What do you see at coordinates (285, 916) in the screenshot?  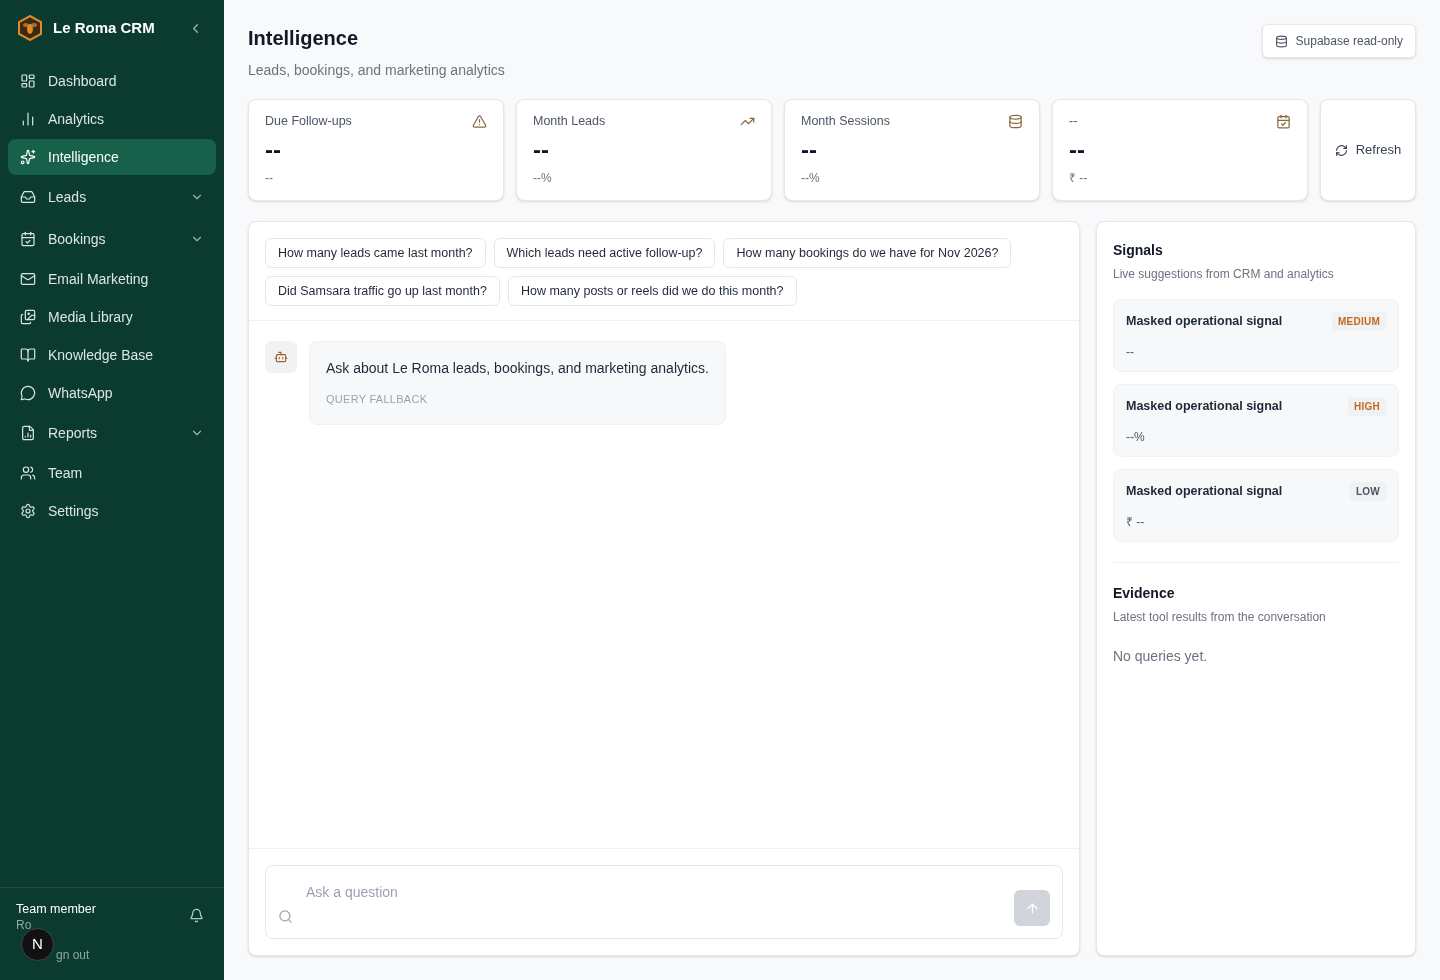 I see `search-icon` at bounding box center [285, 916].